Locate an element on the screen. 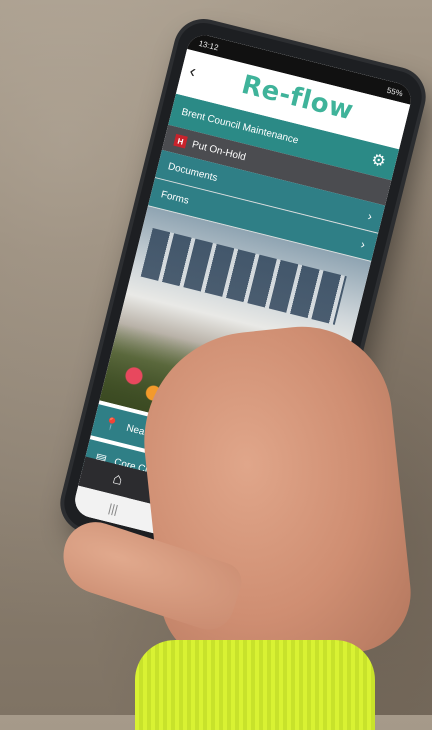  status-time: 13:12 is located at coordinates (208, 45).